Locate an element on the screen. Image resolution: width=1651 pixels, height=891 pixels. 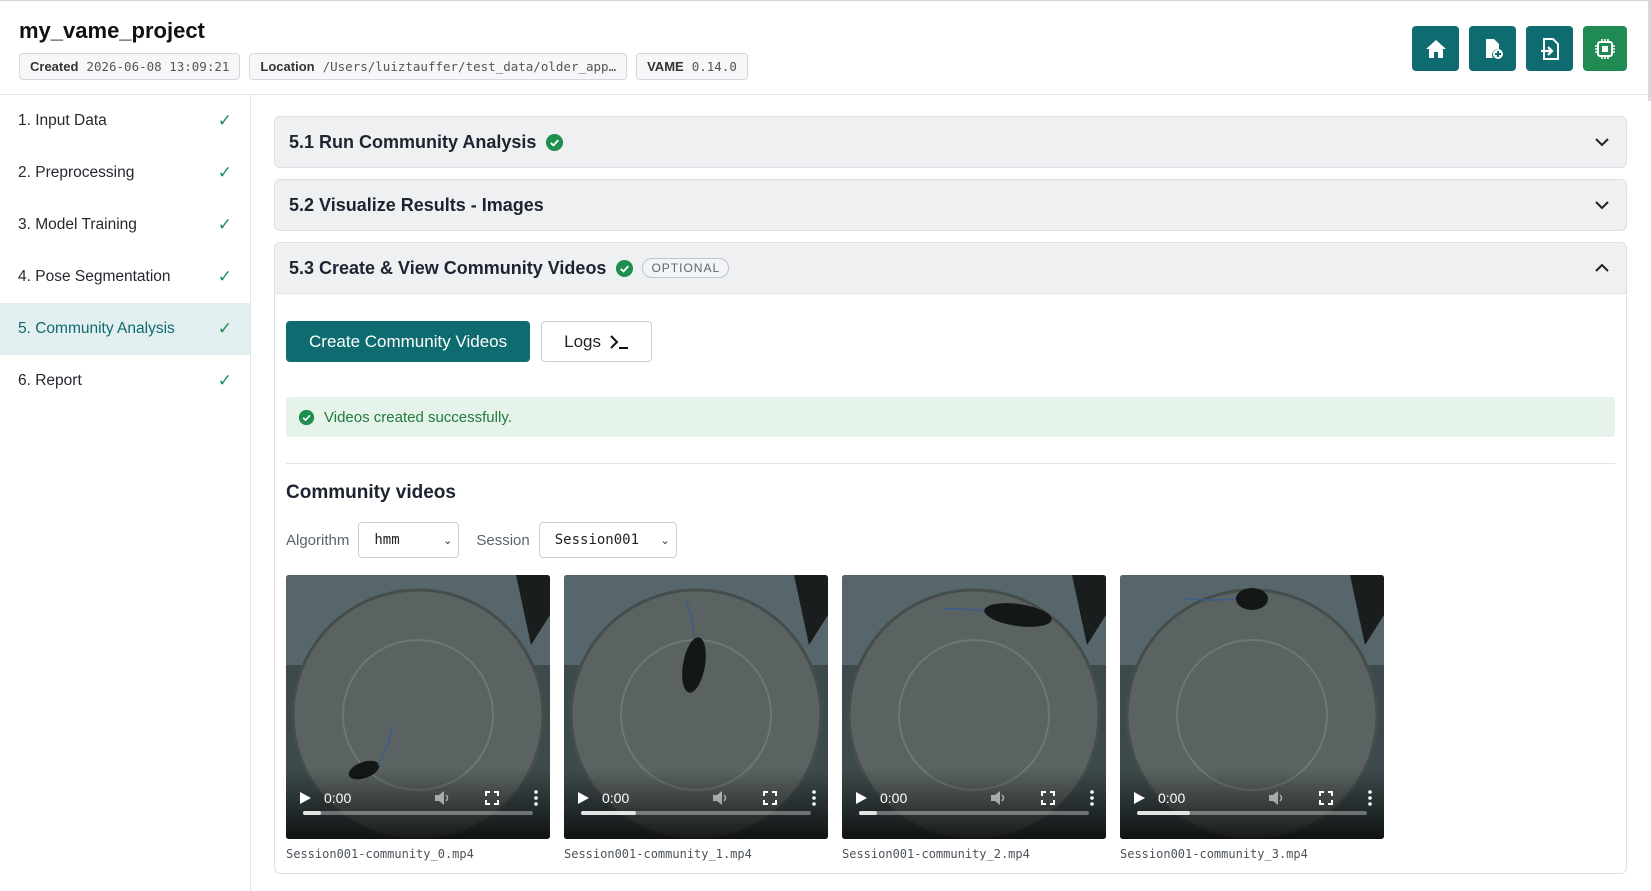
home-button is located at coordinates (1435, 48).